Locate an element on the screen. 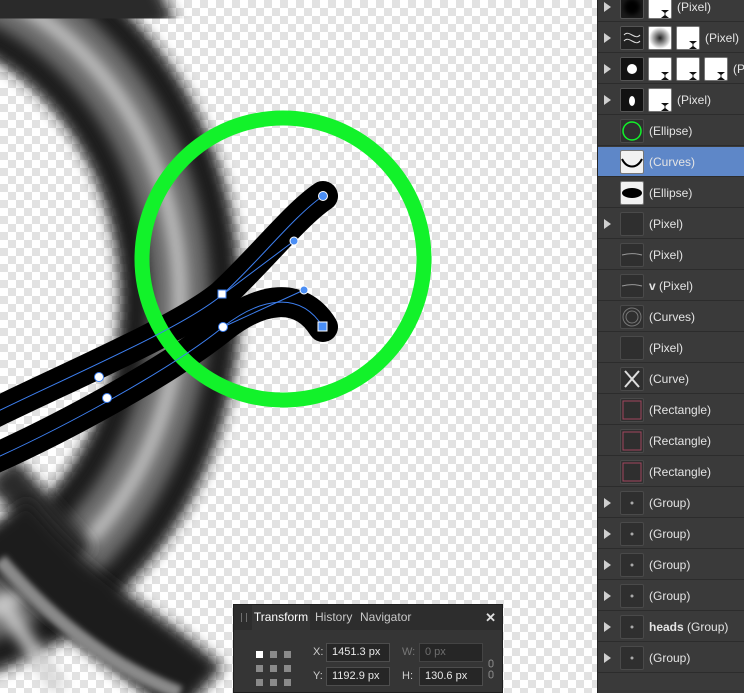 The width and height of the screenshot is (744, 693). layer-row: heads (Group) is located at coordinates (671, 627).